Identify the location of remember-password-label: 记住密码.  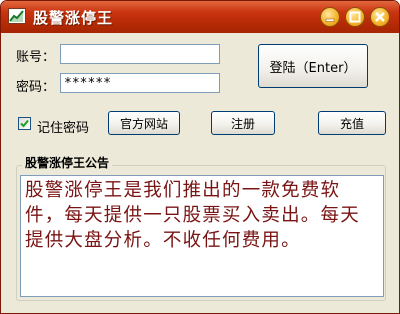
(63, 126).